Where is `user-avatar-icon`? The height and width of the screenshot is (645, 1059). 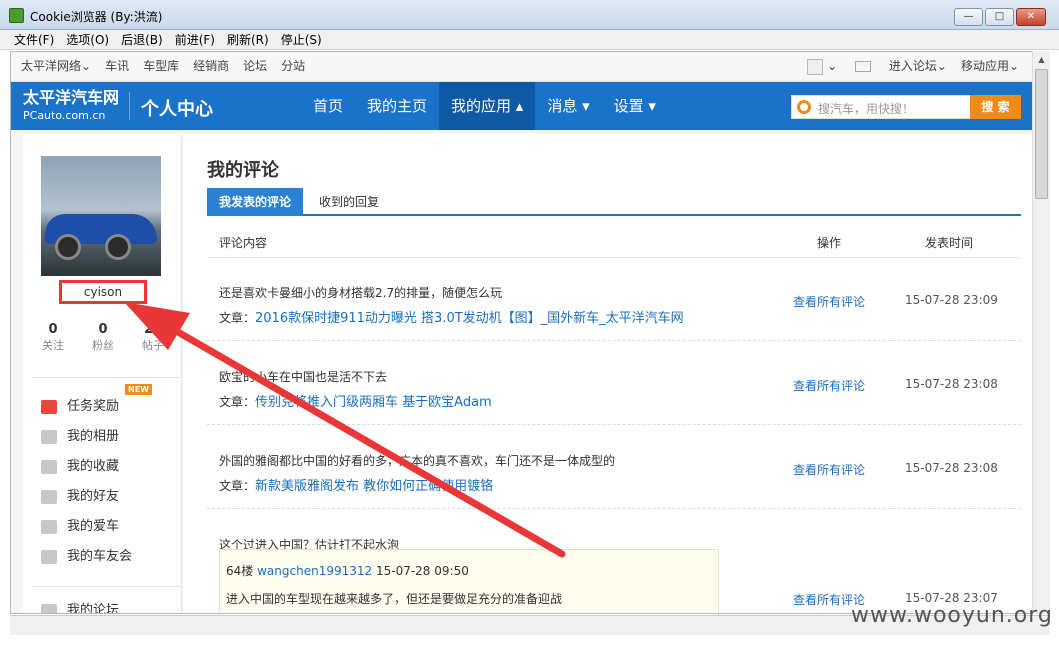 user-avatar-icon is located at coordinates (815, 66).